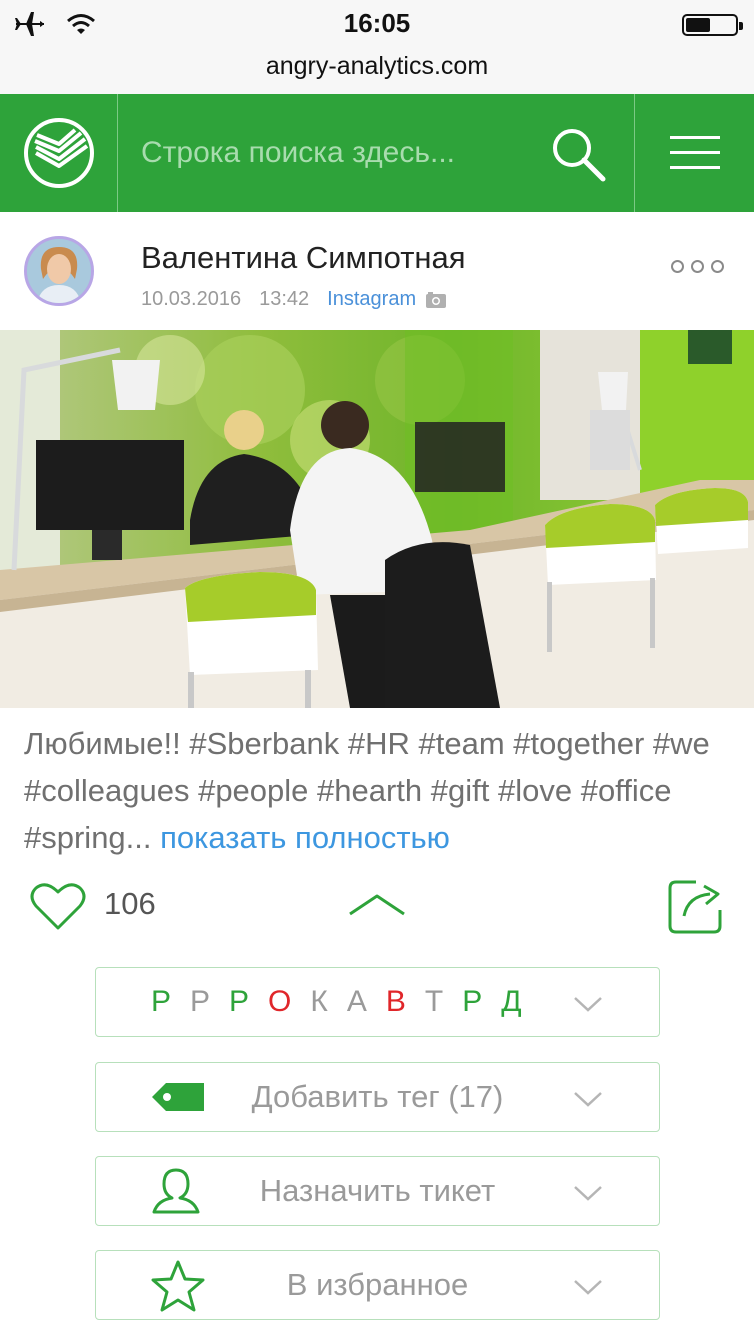  I want to click on collapse-button, so click(377, 906).